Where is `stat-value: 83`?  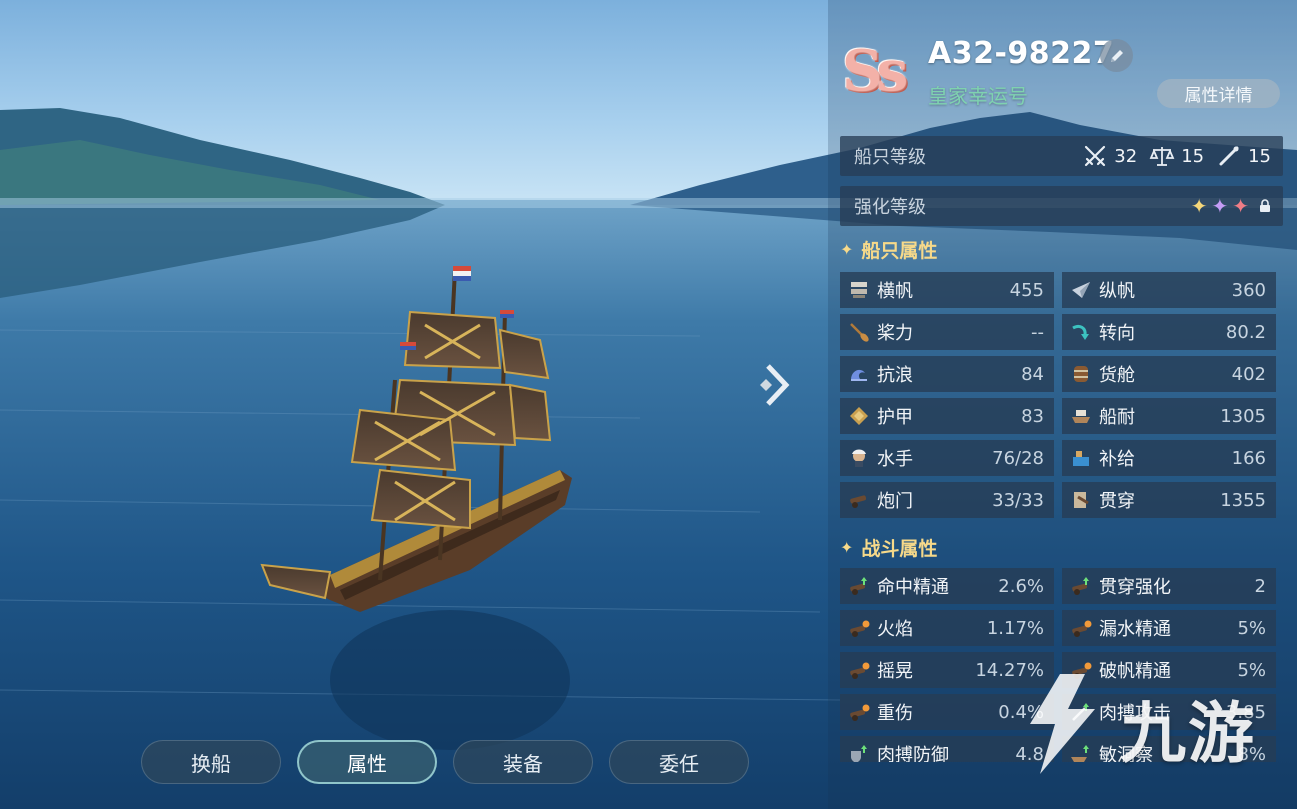 stat-value: 83 is located at coordinates (1032, 416).